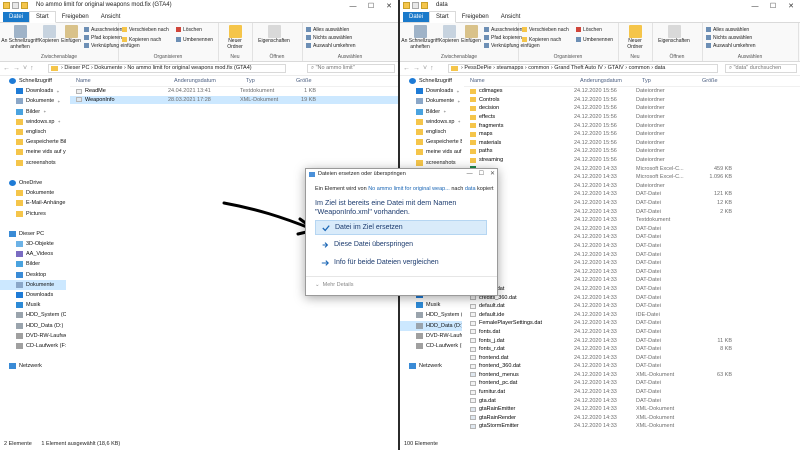 This screenshot has width=800, height=450. I want to click on column-name: Name, so click(122, 81).